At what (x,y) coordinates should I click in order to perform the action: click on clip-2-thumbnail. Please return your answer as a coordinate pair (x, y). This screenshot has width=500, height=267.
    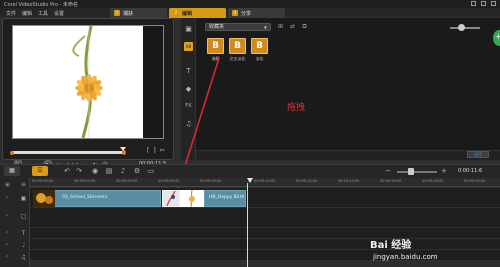
    Looking at the image, I should click on (192, 198).